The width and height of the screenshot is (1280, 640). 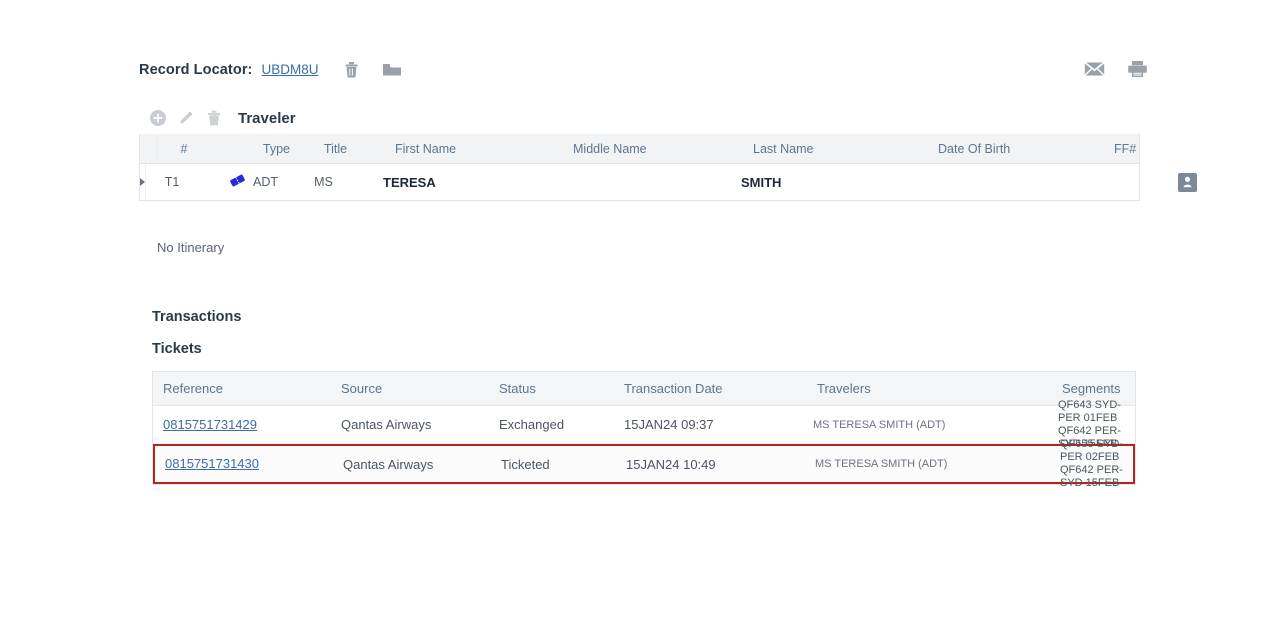 What do you see at coordinates (1094, 69) in the screenshot?
I see `envelope-icon` at bounding box center [1094, 69].